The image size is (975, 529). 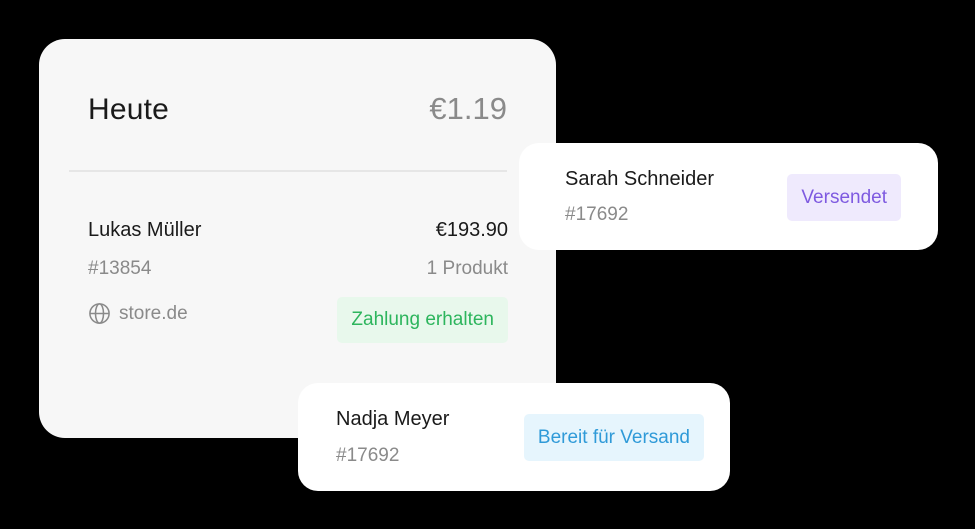 What do you see at coordinates (613, 437) in the screenshot?
I see `status-badge: Bereit für Versand` at bounding box center [613, 437].